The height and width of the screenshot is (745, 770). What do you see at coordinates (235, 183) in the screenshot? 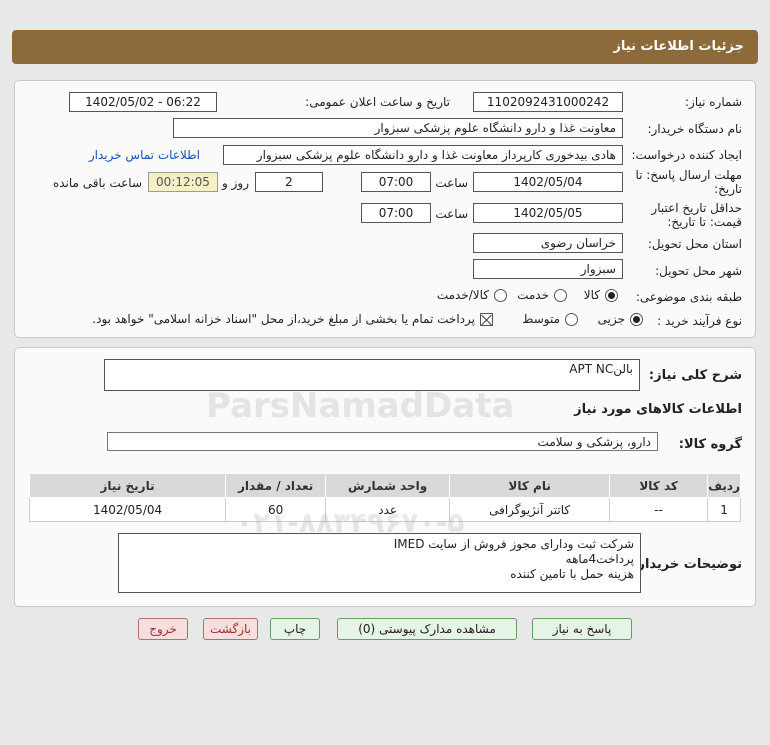
I see `days-label: روز و` at bounding box center [235, 183].